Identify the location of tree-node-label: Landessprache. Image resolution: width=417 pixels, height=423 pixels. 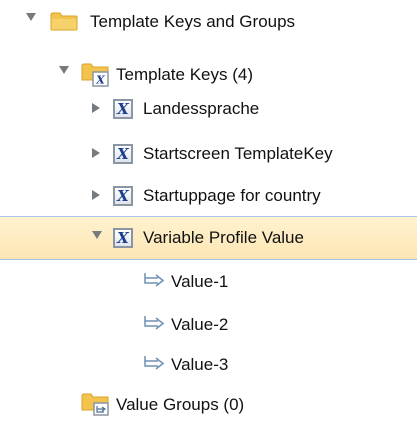
(201, 108).